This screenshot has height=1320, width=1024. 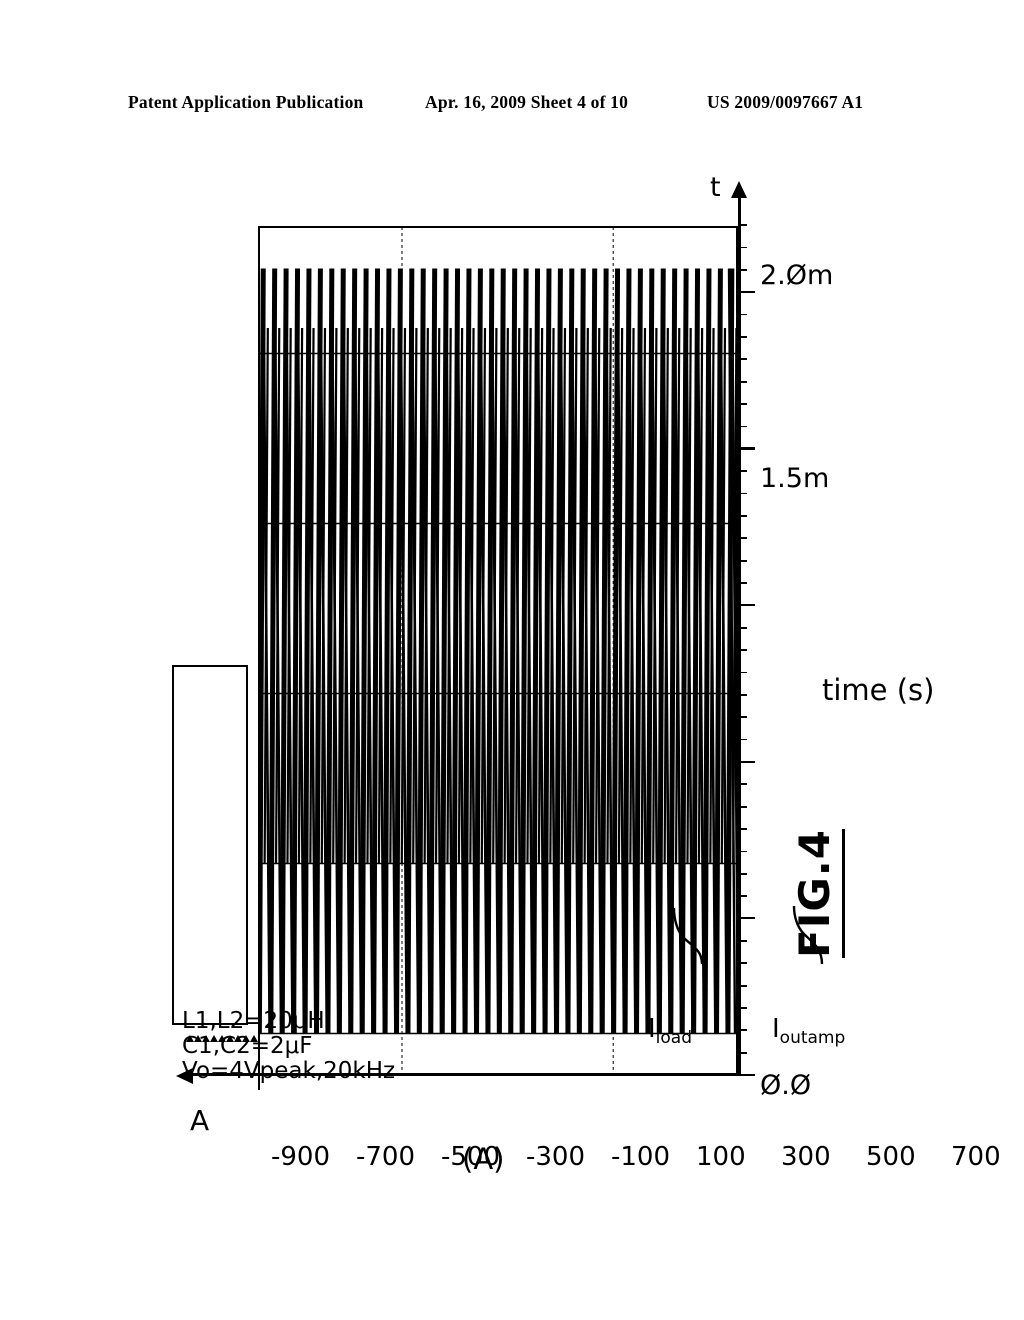 I want to click on amplitude-tick-label: 500, so click(x=890, y=1157).